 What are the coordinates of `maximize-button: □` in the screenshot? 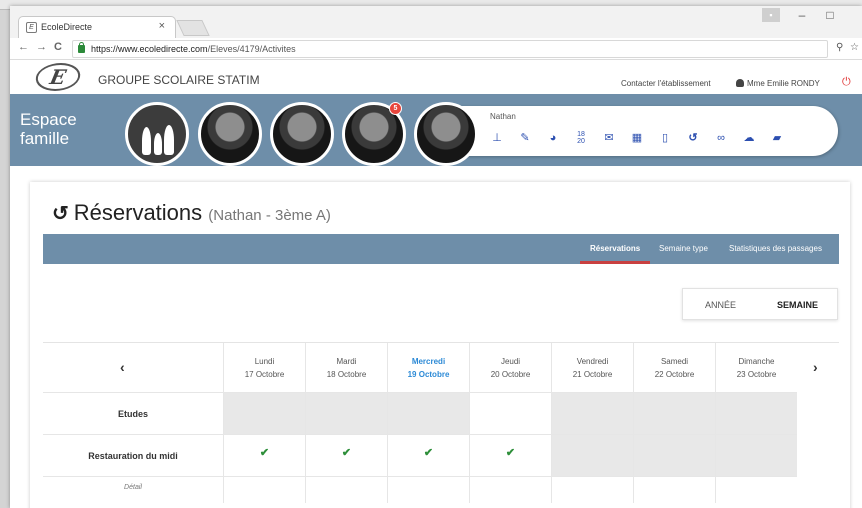 It's located at (830, 15).